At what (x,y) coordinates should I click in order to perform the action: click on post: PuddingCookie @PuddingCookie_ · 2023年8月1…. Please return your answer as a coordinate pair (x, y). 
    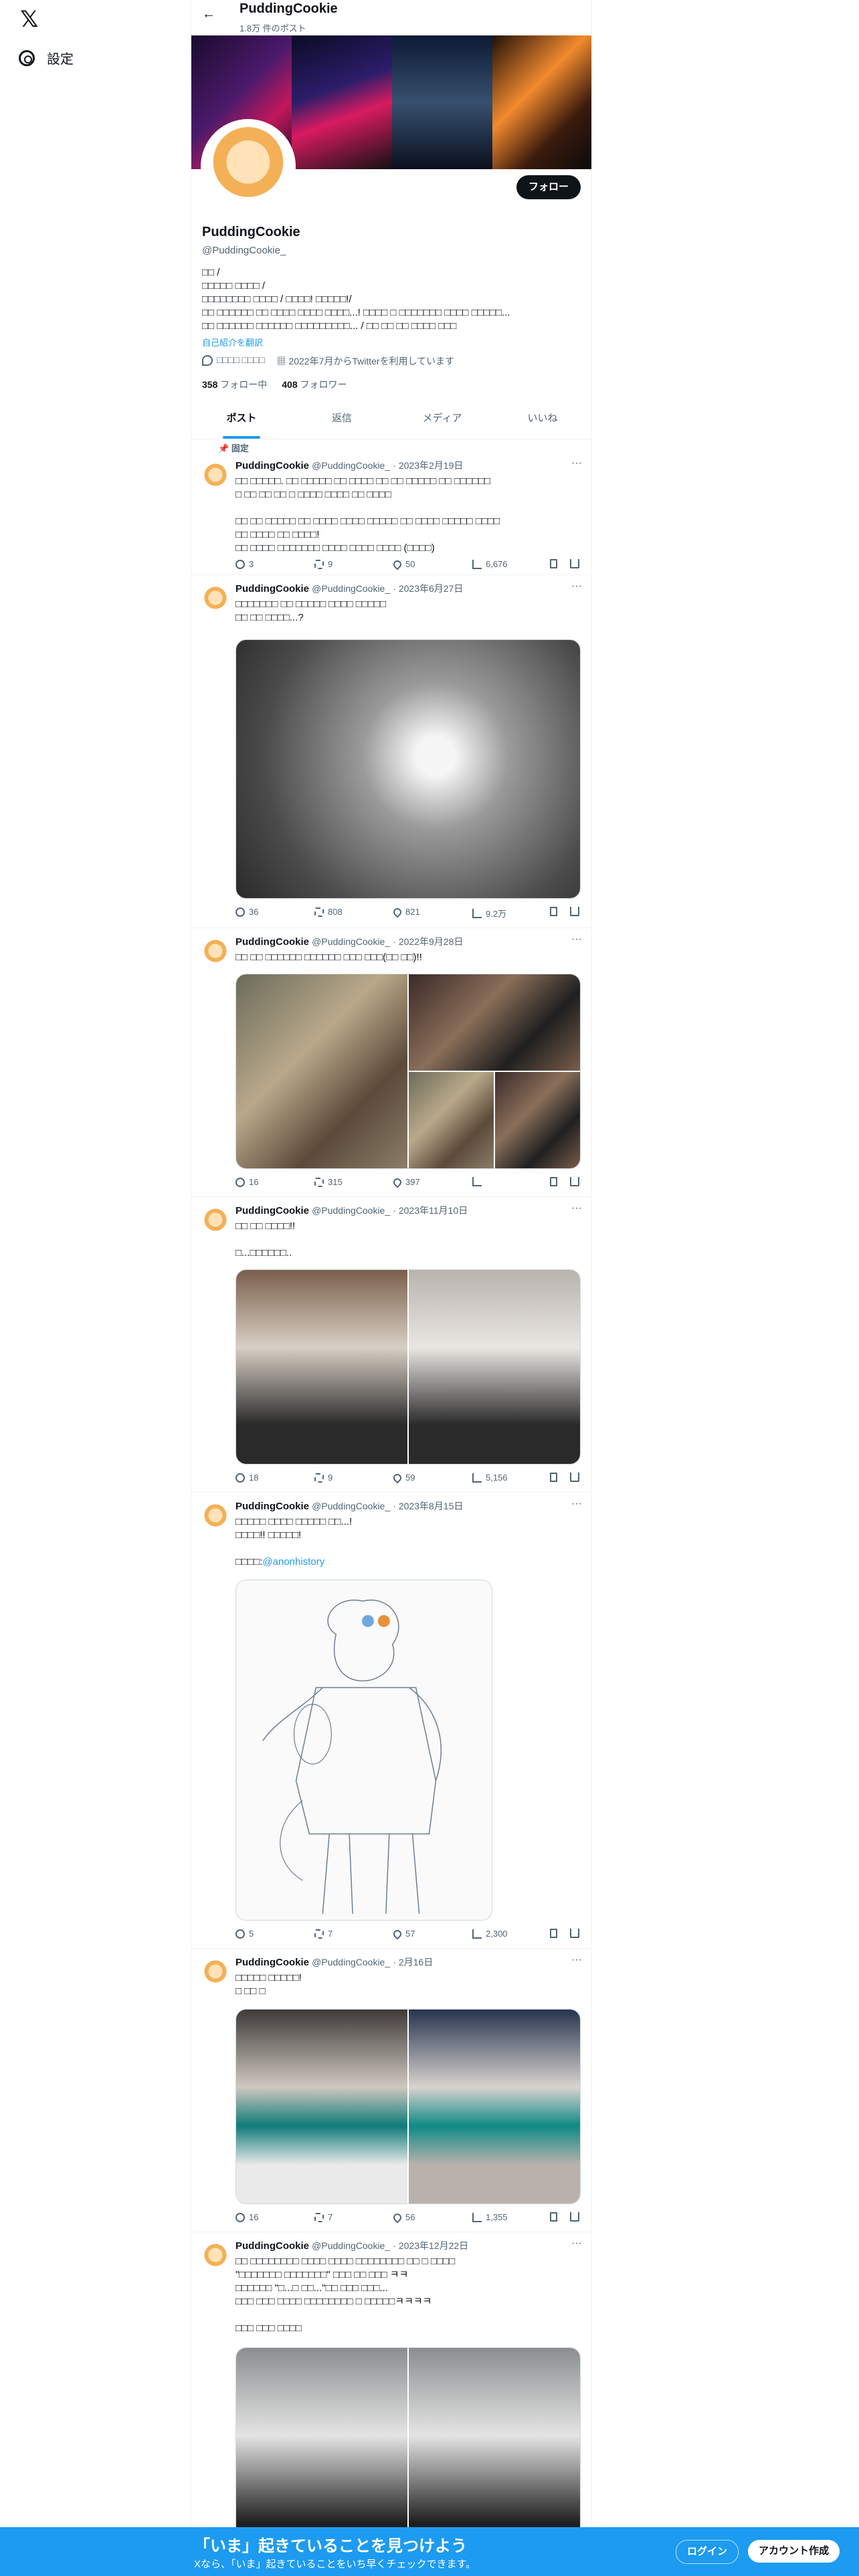
    Looking at the image, I should click on (391, 1721).